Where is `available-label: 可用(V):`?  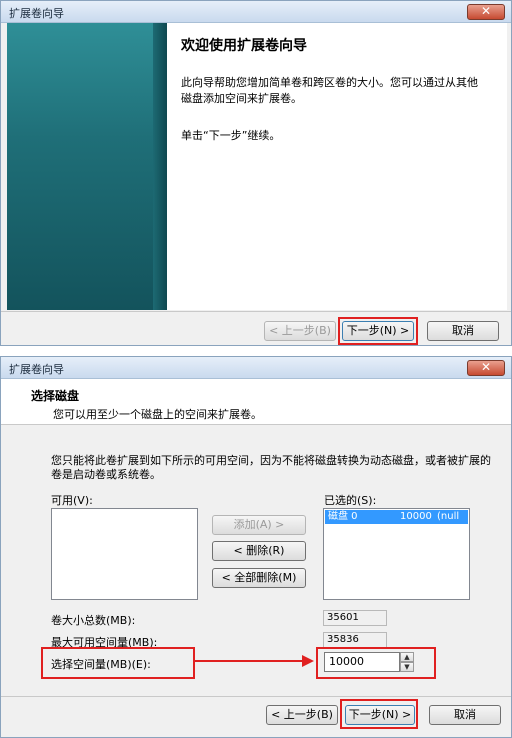 available-label: 可用(V): is located at coordinates (72, 500).